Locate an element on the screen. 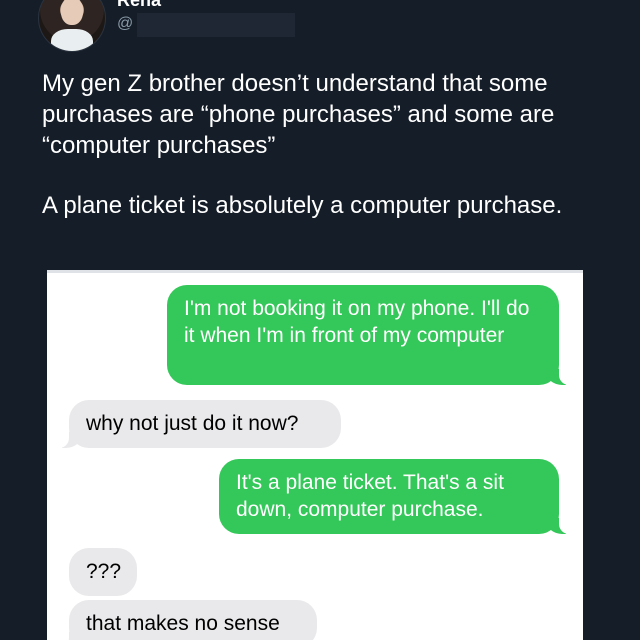  tweet-header: Rena @ is located at coordinates (320, 30).